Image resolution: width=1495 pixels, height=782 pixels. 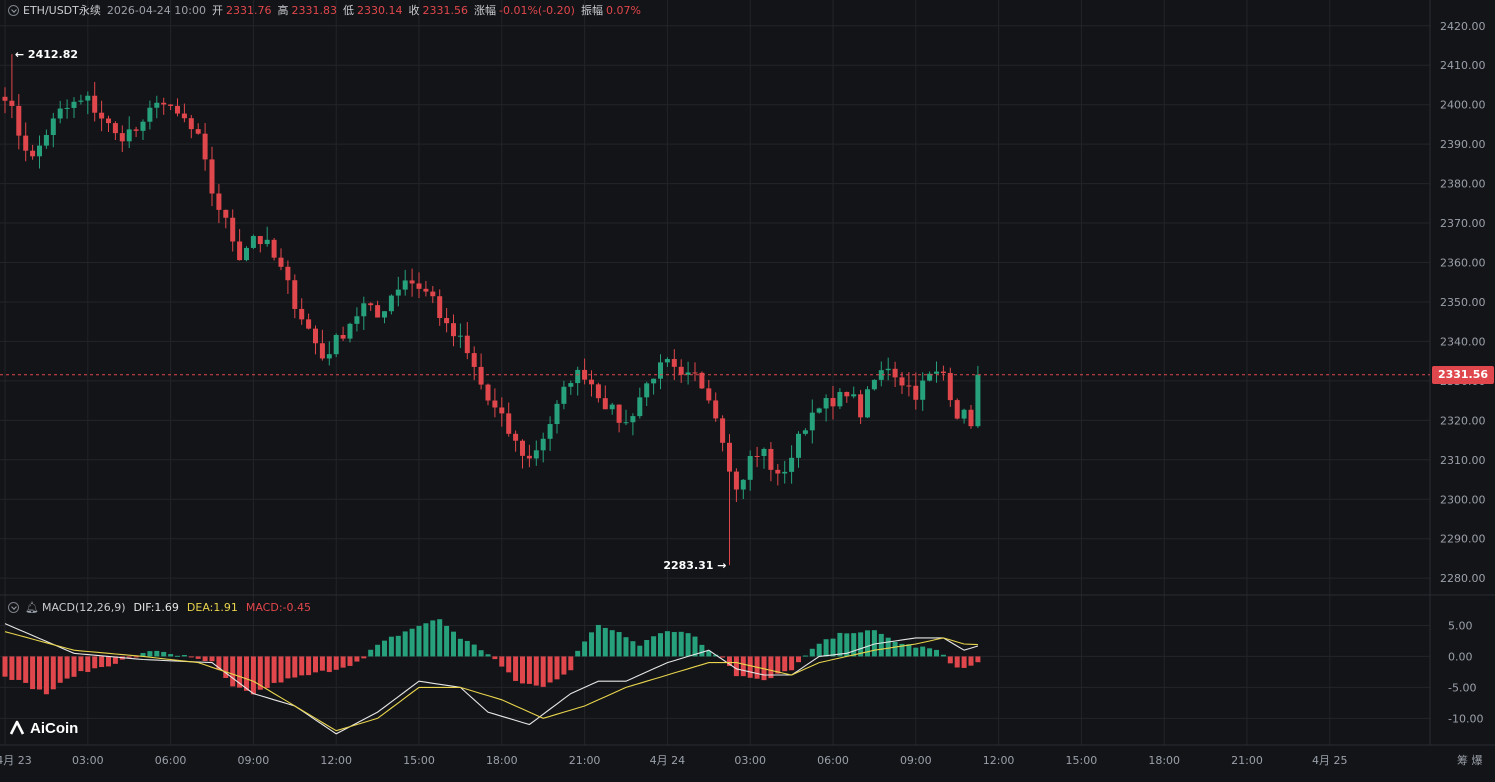 I want to click on right-toolbar-chips: 筹 爆, so click(x=1470, y=760).